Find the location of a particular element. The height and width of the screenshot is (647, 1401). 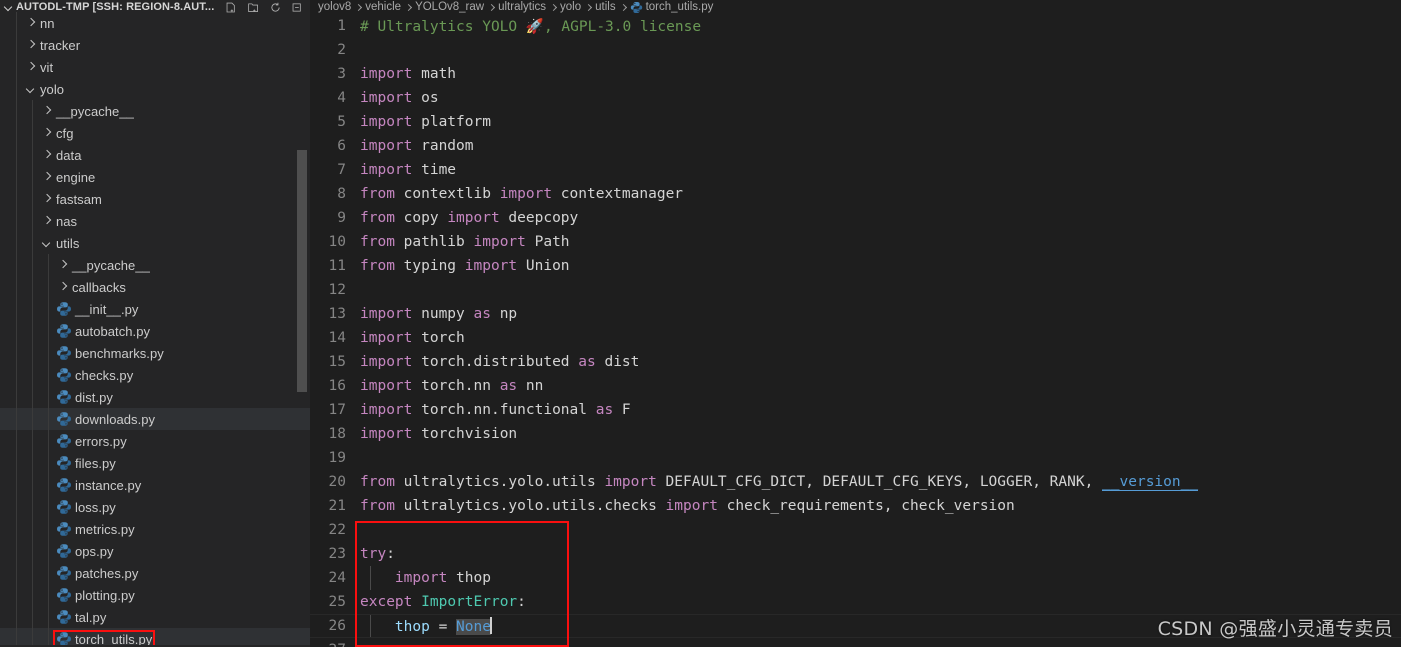

code-line: 6 import random is located at coordinates (855, 146).